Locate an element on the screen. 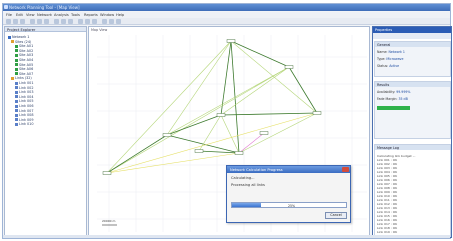  tree-item: Site A02 is located at coordinates (24, 51).